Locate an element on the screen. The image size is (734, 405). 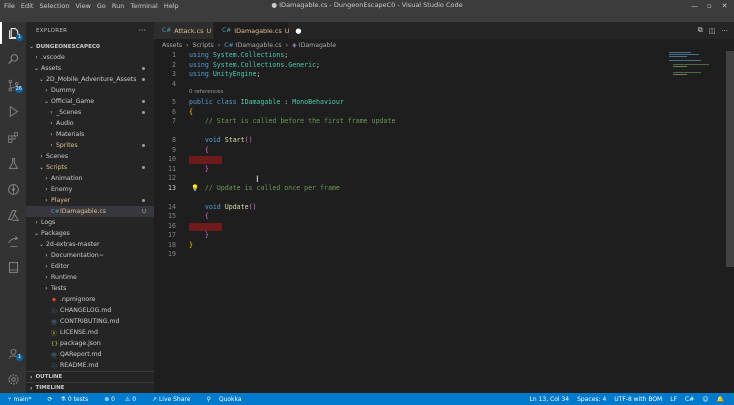
tree-folder: ⌄ Official_Game is located at coordinates (90, 101).